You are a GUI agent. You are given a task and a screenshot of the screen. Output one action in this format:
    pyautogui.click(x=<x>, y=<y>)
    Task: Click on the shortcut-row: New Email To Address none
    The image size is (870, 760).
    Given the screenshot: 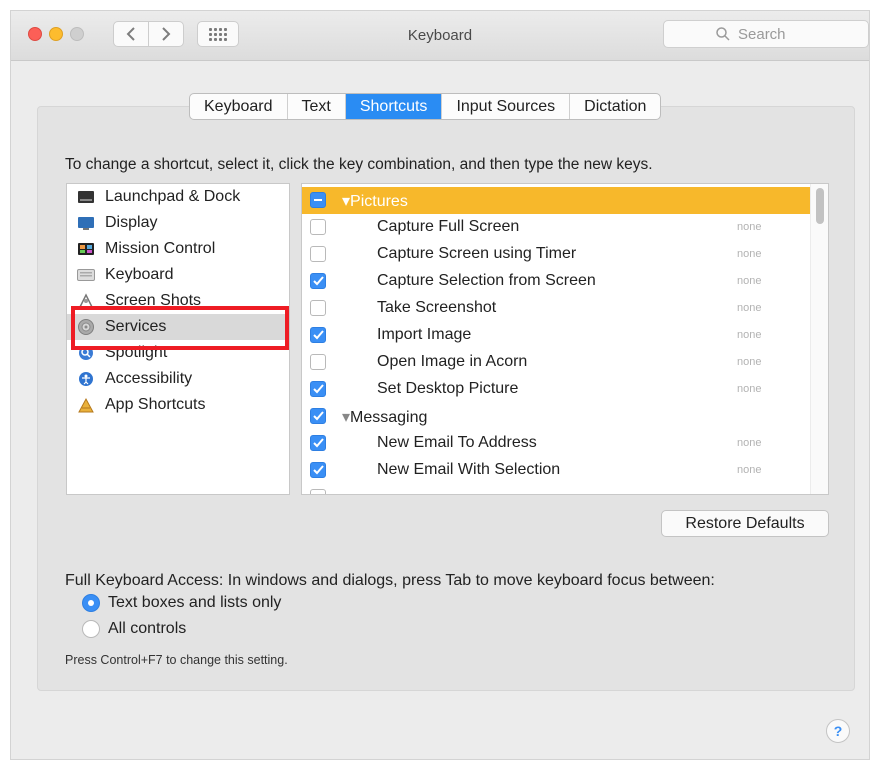 What is the action you would take?
    pyautogui.click(x=556, y=443)
    